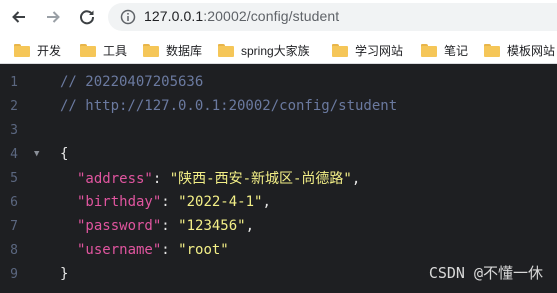 This screenshot has width=557, height=293. Describe the element at coordinates (278, 226) in the screenshot. I see `code-line: 7 "password": "123456",` at that location.